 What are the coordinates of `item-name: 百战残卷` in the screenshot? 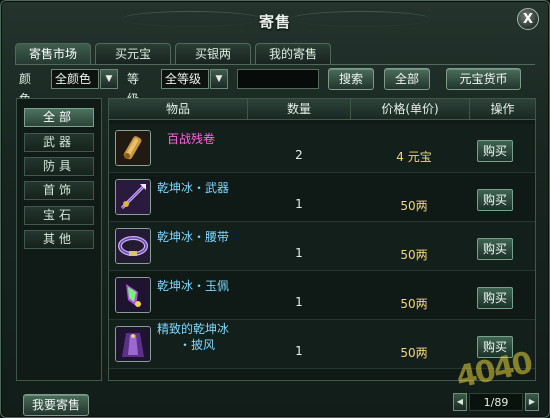 It's located at (191, 139).